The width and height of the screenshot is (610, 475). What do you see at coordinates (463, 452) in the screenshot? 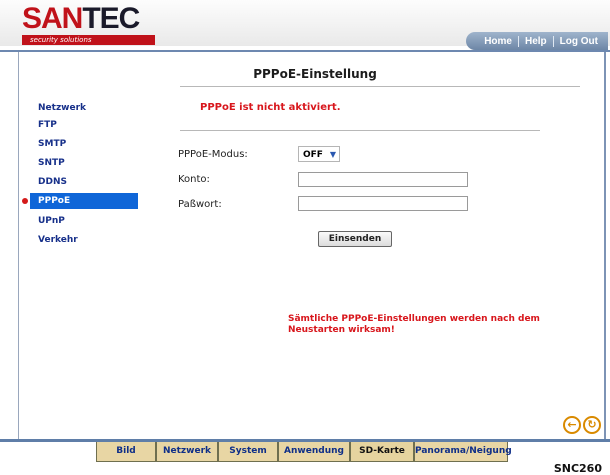
I see `tab-panorama-neigung: Panorama/Neigung` at bounding box center [463, 452].